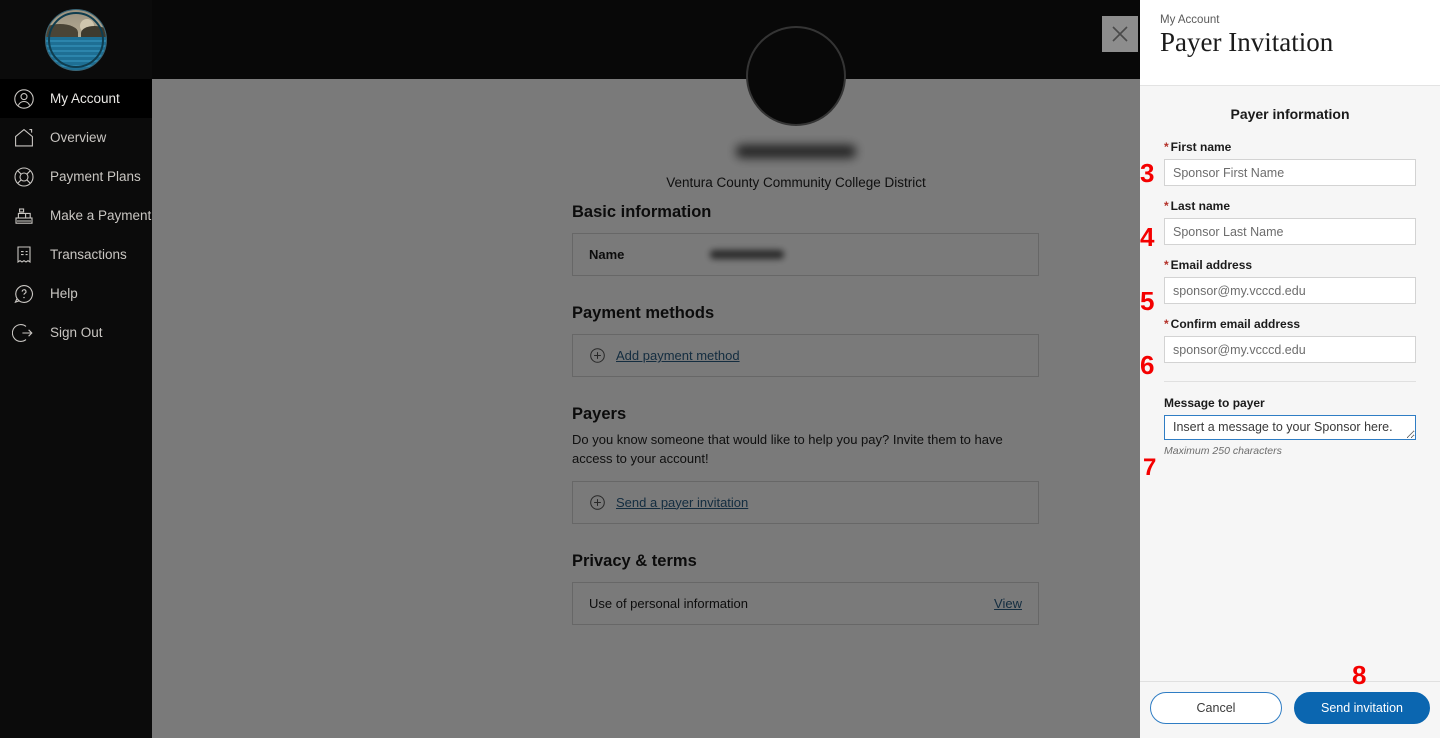 This screenshot has height=738, width=1440. I want to click on home-icon, so click(24, 138).